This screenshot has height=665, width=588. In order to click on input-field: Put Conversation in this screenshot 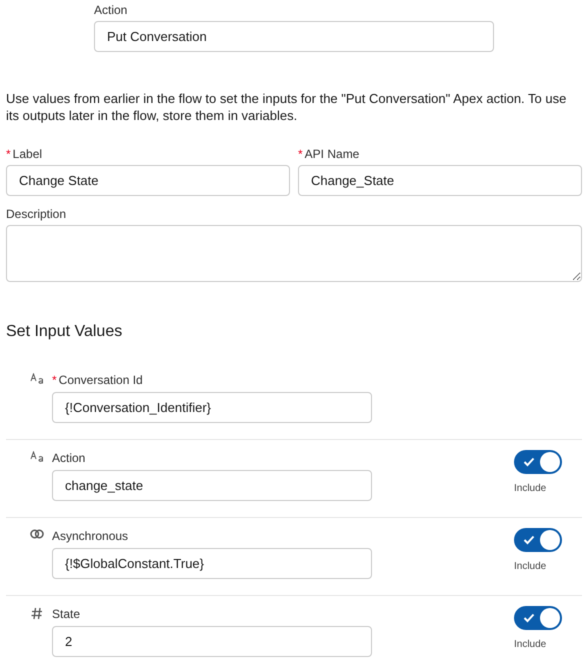, I will do `click(294, 36)`.